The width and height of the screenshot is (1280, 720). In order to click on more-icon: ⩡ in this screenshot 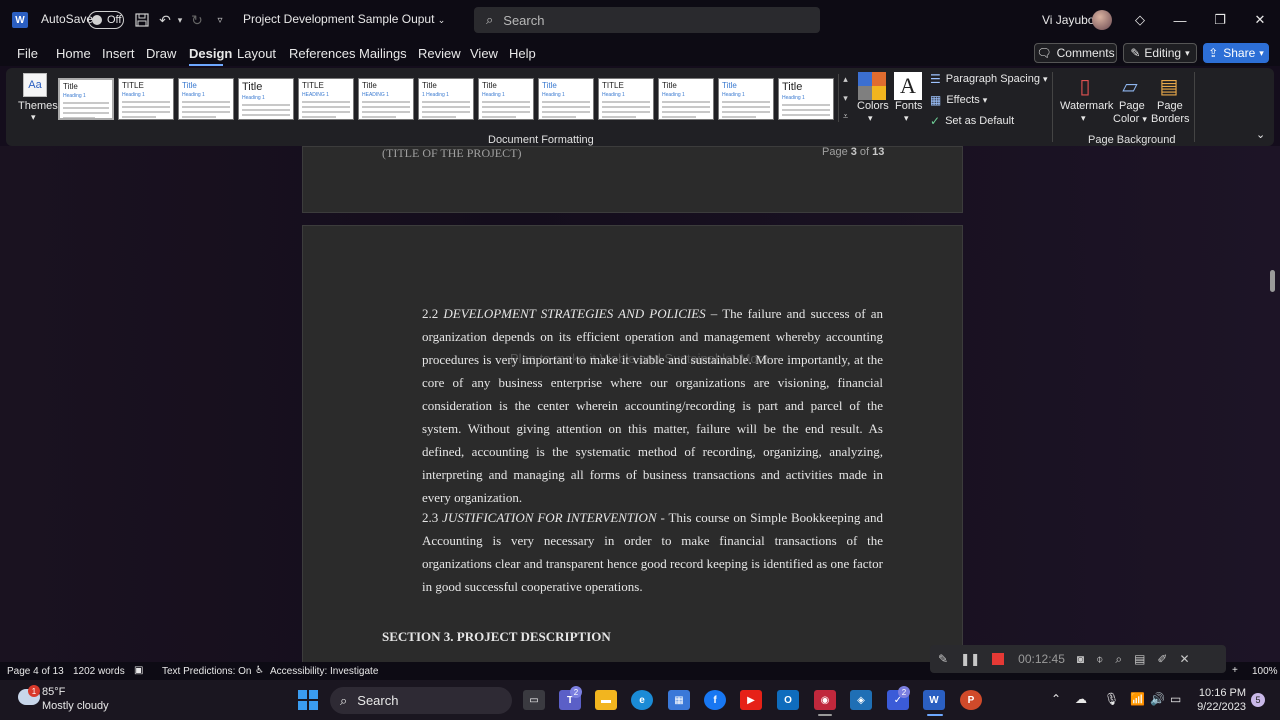, I will do `click(845, 116)`.